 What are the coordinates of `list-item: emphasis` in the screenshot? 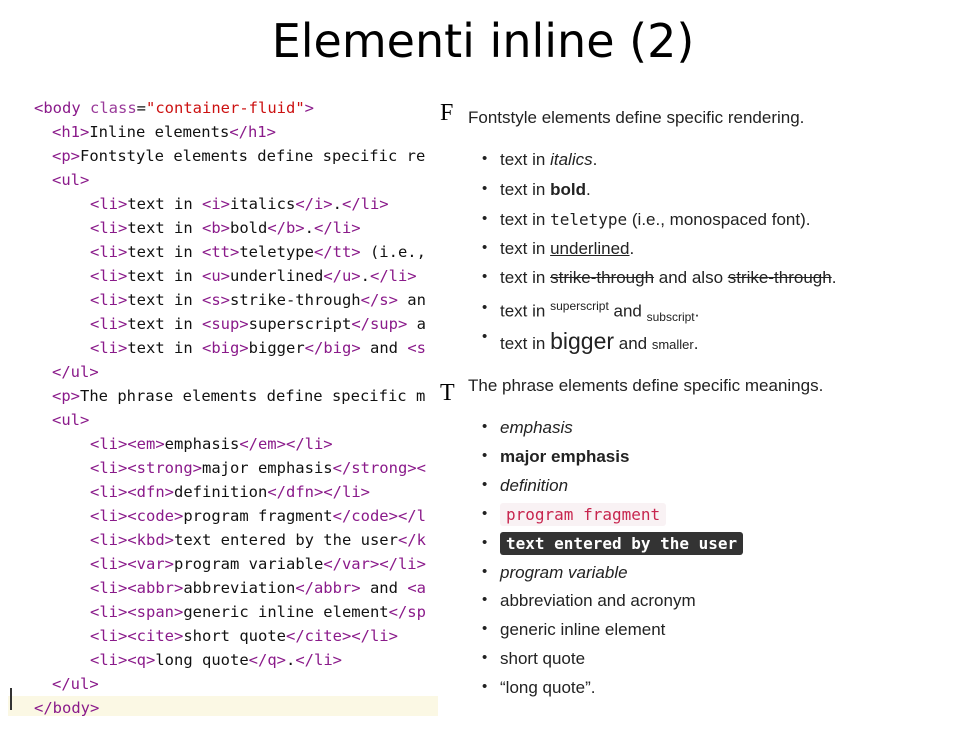 It's located at (527, 428).